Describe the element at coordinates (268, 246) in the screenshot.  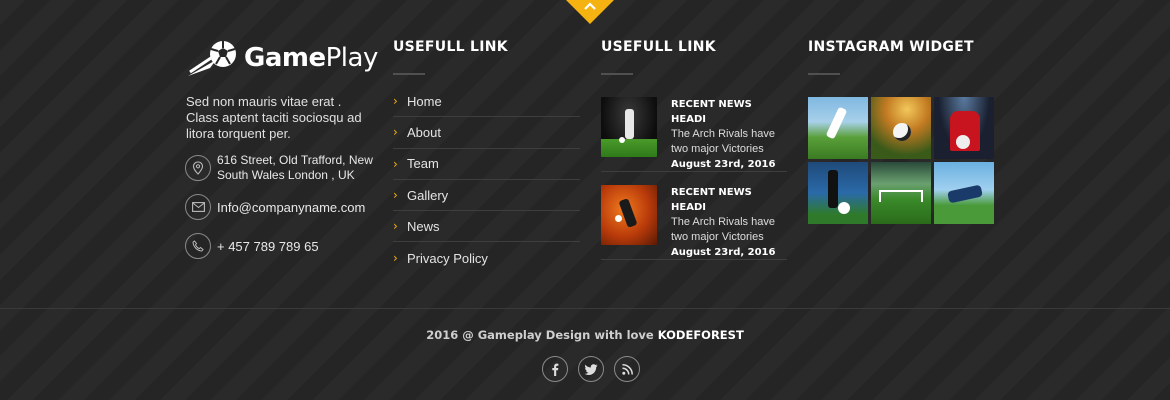
I see `phone-number: + 457 789 789 65` at that location.